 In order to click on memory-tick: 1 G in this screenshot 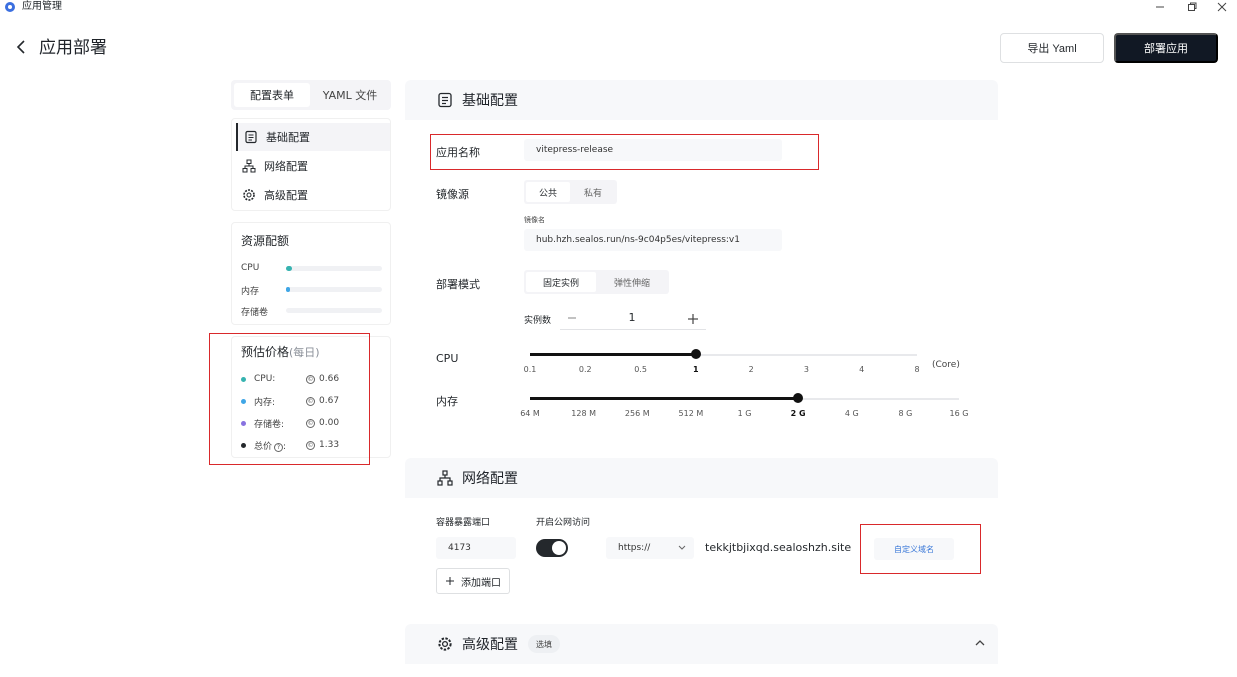, I will do `click(745, 413)`.